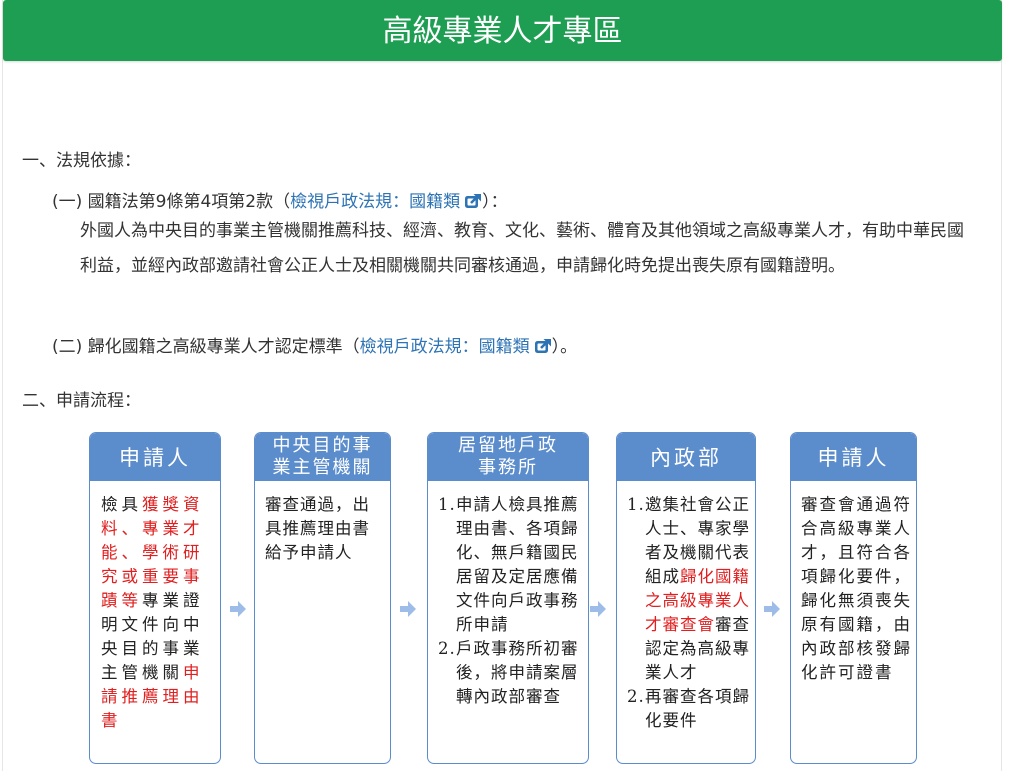 The height and width of the screenshot is (771, 1010). What do you see at coordinates (517, 672) in the screenshot?
I see `step-text: 戶政事務所初審後，將申請案層轉內政部審查` at bounding box center [517, 672].